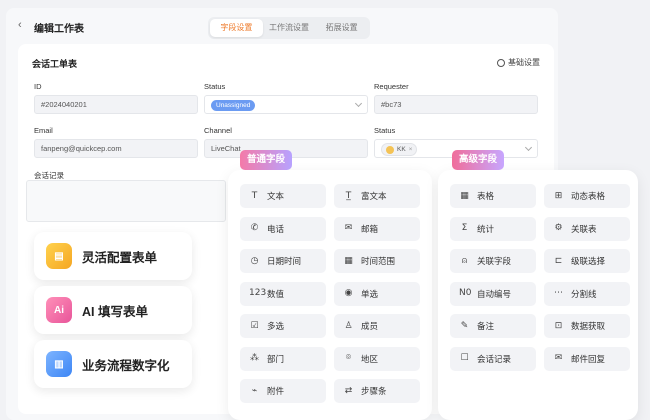  What do you see at coordinates (374, 196) in the screenshot?
I see `field-chip-label: 富文本` at bounding box center [374, 196].